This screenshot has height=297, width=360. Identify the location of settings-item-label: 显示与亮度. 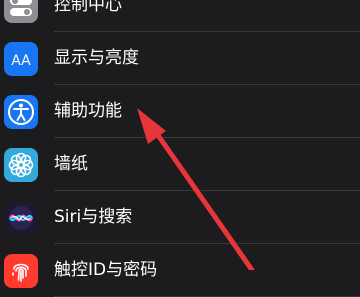
(96, 58).